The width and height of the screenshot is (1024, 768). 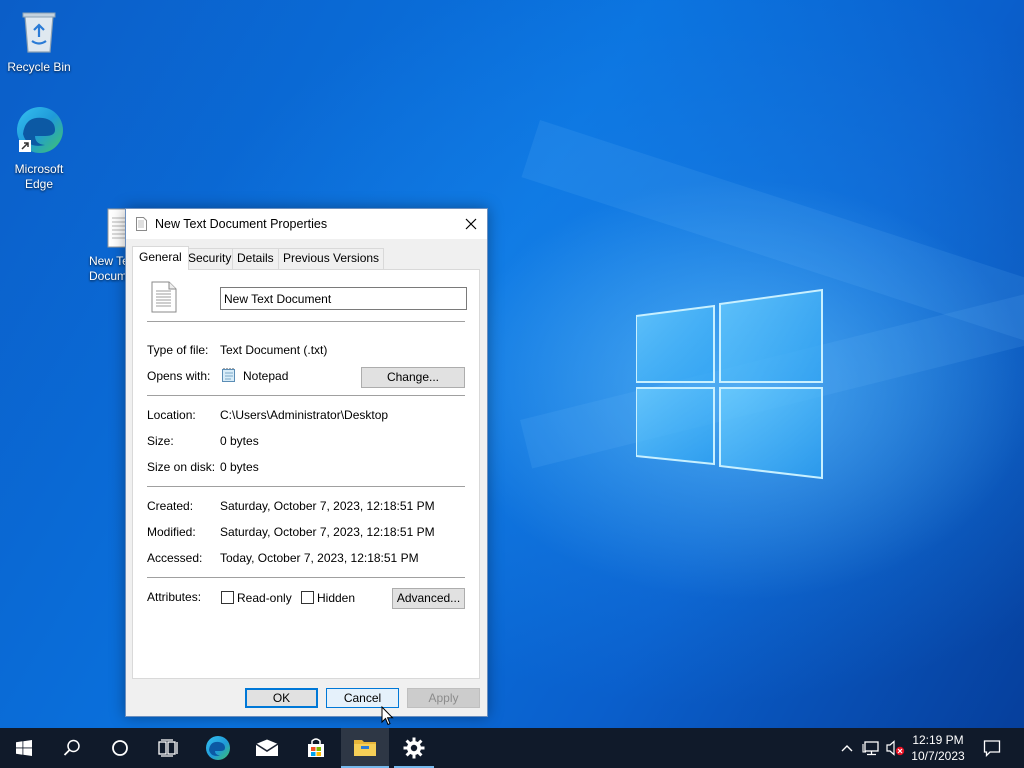 What do you see at coordinates (255, 258) in the screenshot?
I see `tab-details: Details` at bounding box center [255, 258].